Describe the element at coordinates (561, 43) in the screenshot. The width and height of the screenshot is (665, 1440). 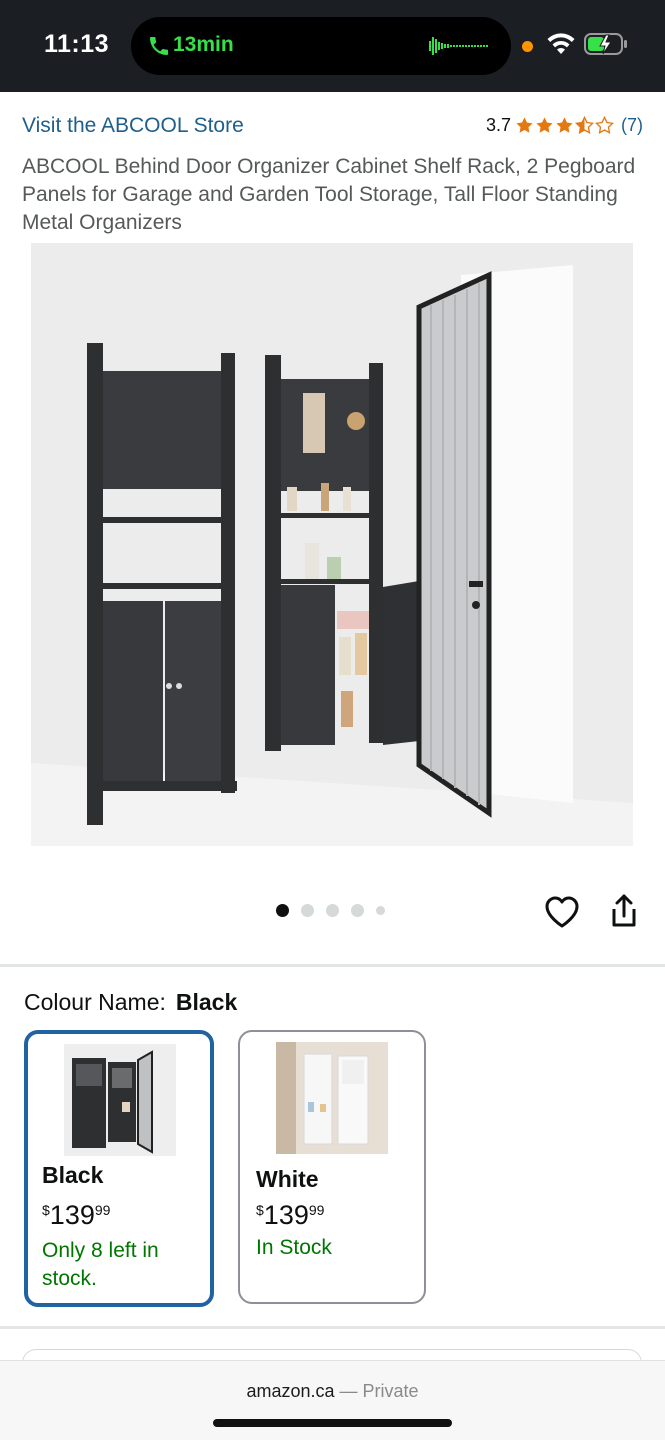
I see `wifi-icon` at that location.